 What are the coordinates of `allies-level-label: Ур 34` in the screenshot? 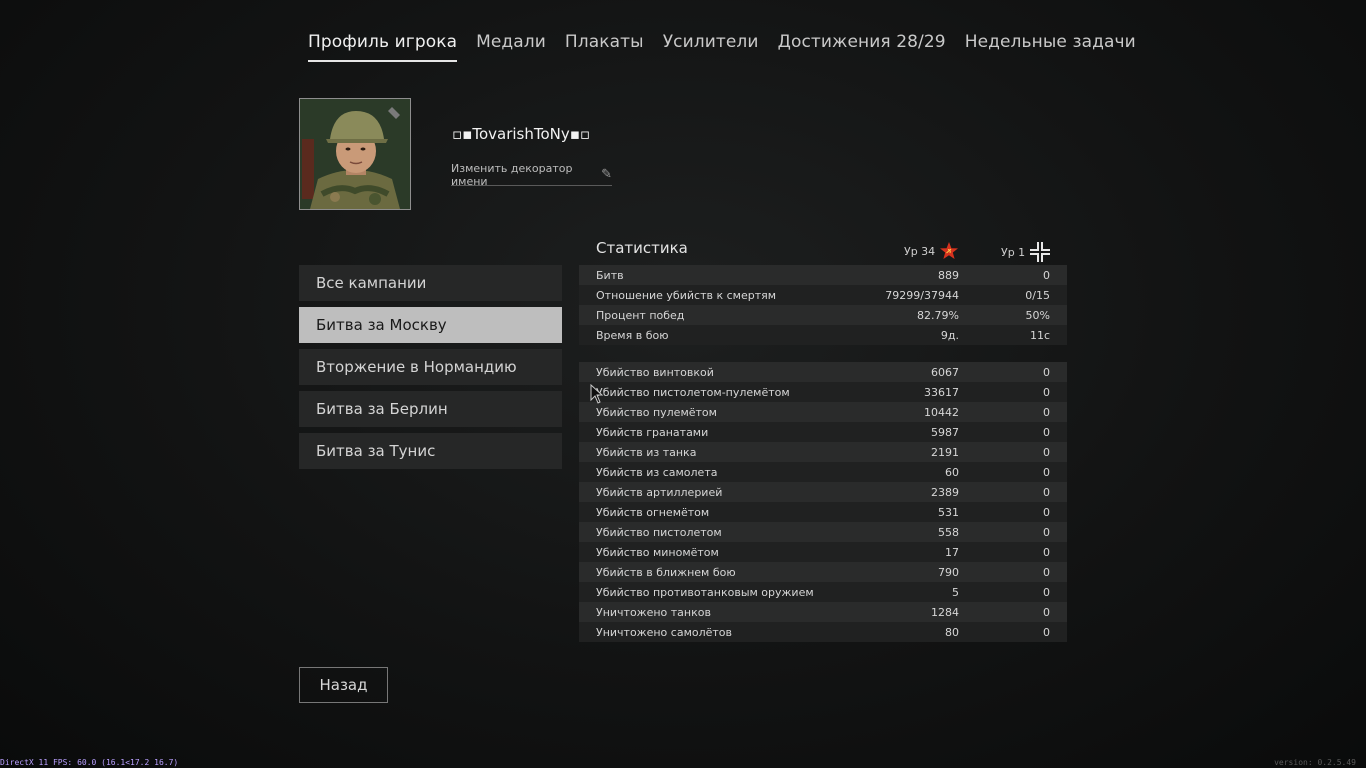 It's located at (920, 251).